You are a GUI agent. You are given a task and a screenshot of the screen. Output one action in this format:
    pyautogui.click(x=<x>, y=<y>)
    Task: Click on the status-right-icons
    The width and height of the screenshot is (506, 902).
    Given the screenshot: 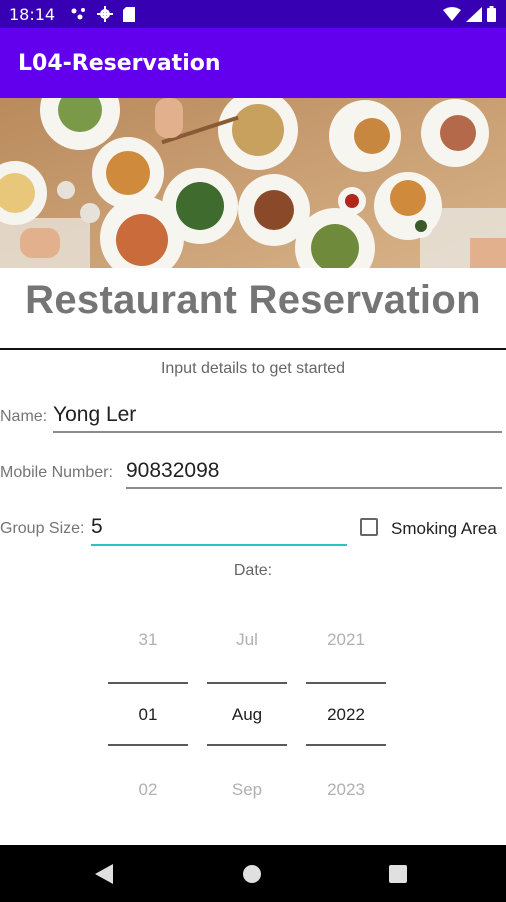 What is the action you would take?
    pyautogui.click(x=469, y=14)
    